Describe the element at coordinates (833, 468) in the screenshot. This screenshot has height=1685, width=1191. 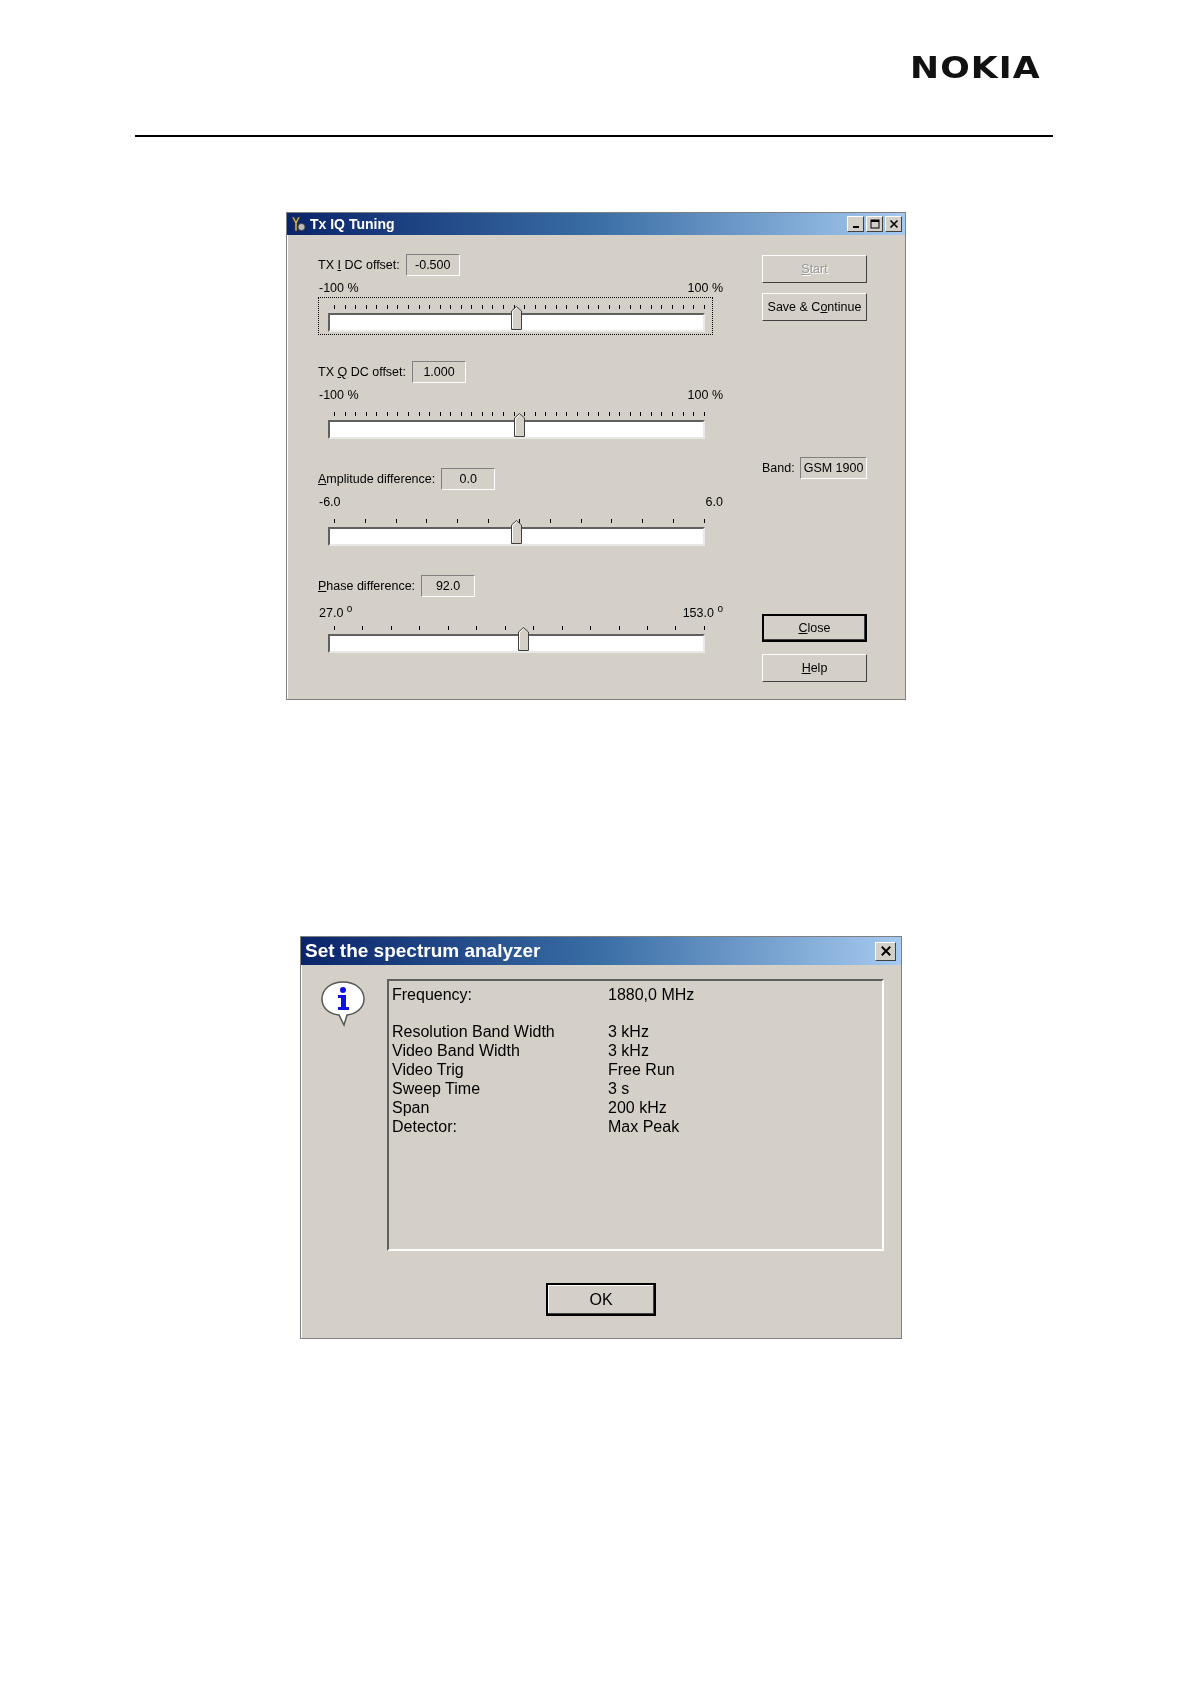
I see `band-field: GSM 1900` at that location.